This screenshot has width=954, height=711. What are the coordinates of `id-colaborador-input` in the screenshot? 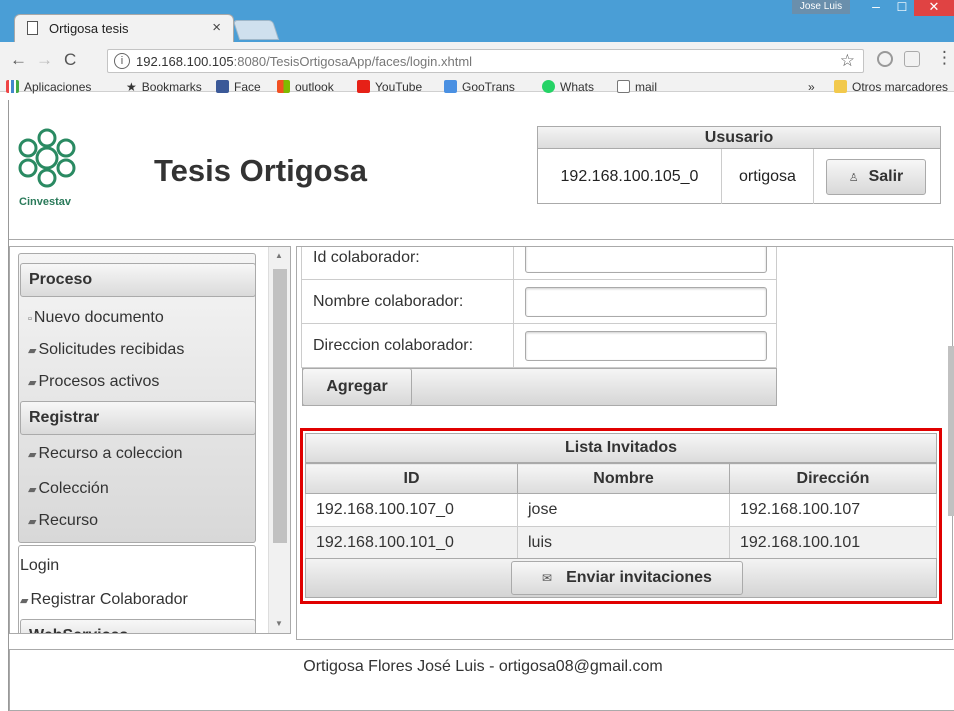 It's located at (646, 260).